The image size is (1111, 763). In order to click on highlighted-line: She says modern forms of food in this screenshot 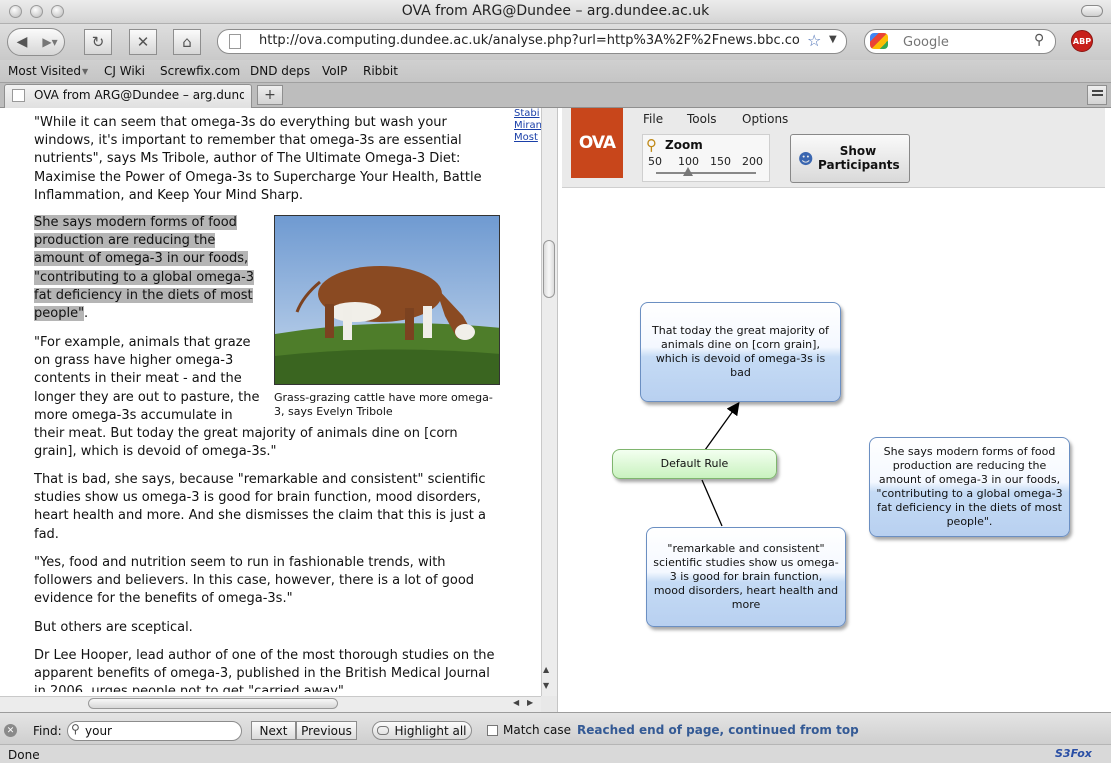, I will do `click(135, 222)`.